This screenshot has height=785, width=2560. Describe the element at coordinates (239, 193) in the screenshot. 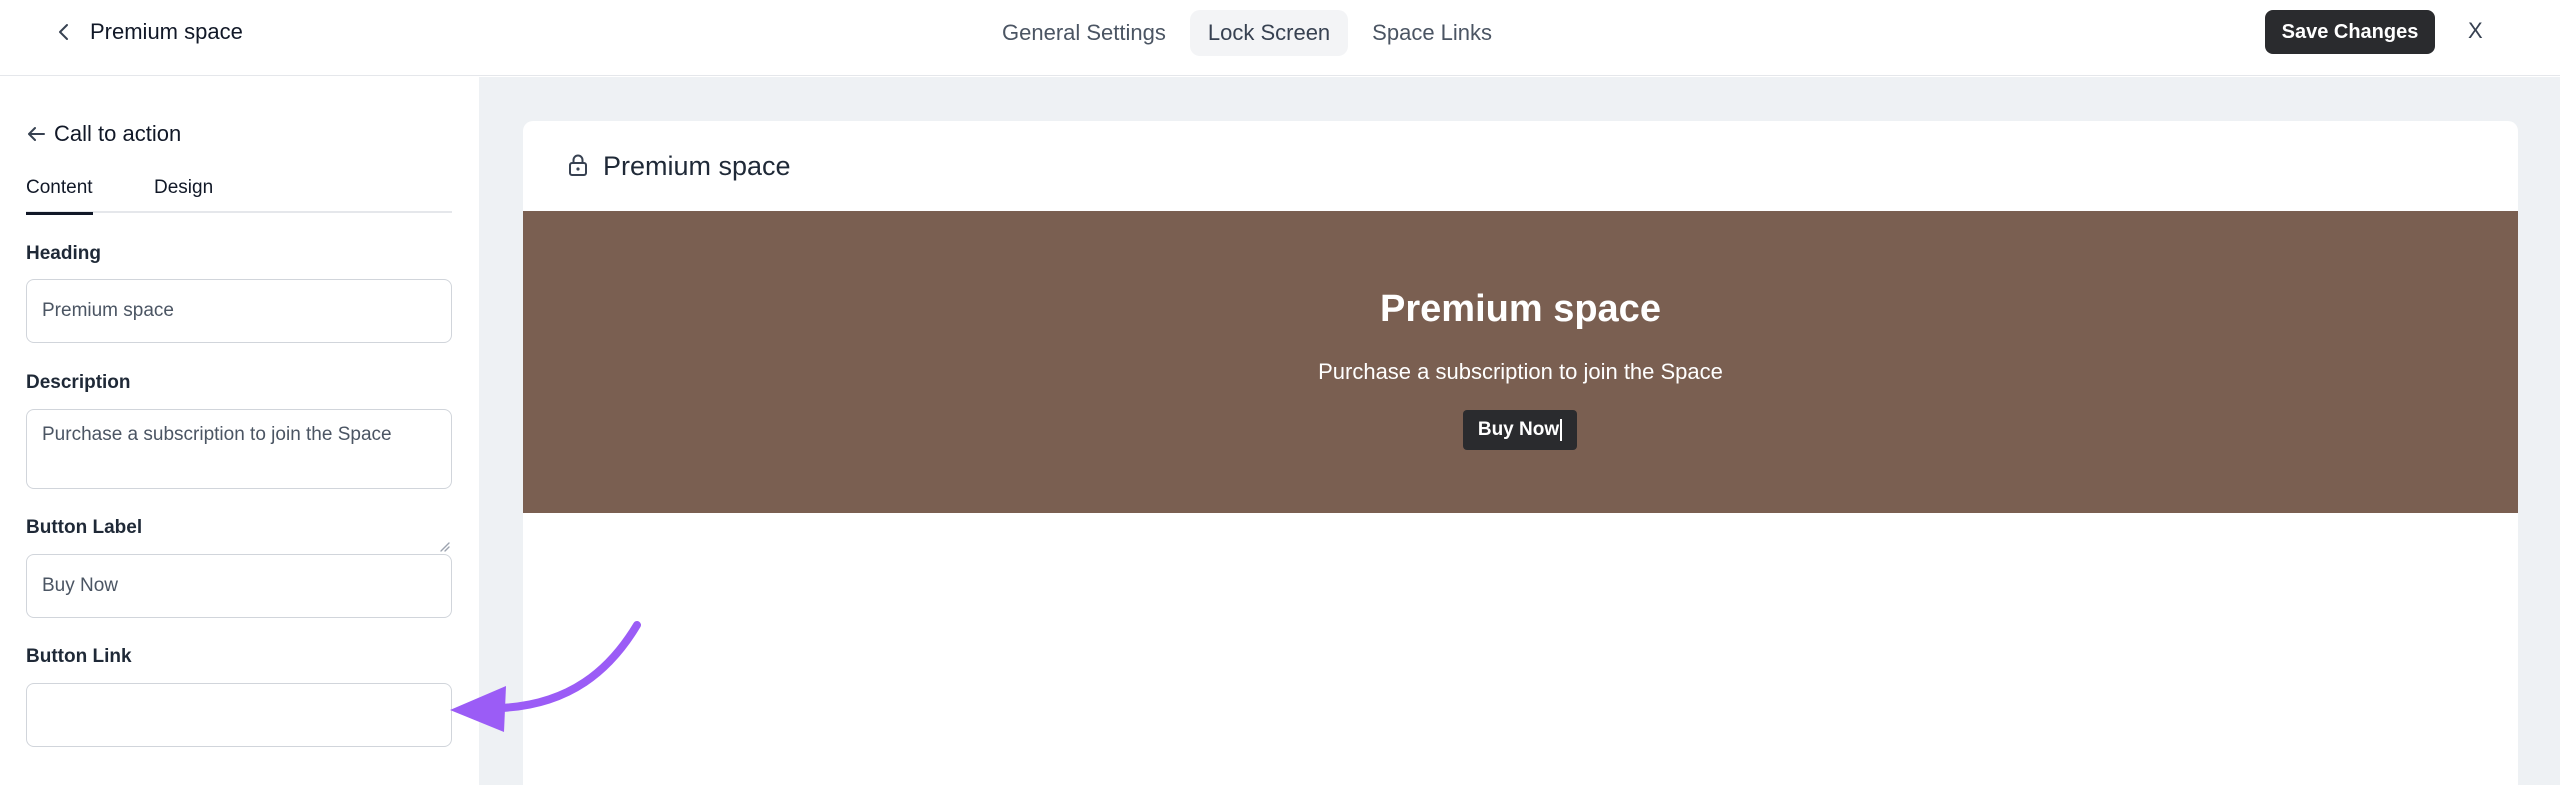

I see `content-design-tabs: Content Design` at that location.